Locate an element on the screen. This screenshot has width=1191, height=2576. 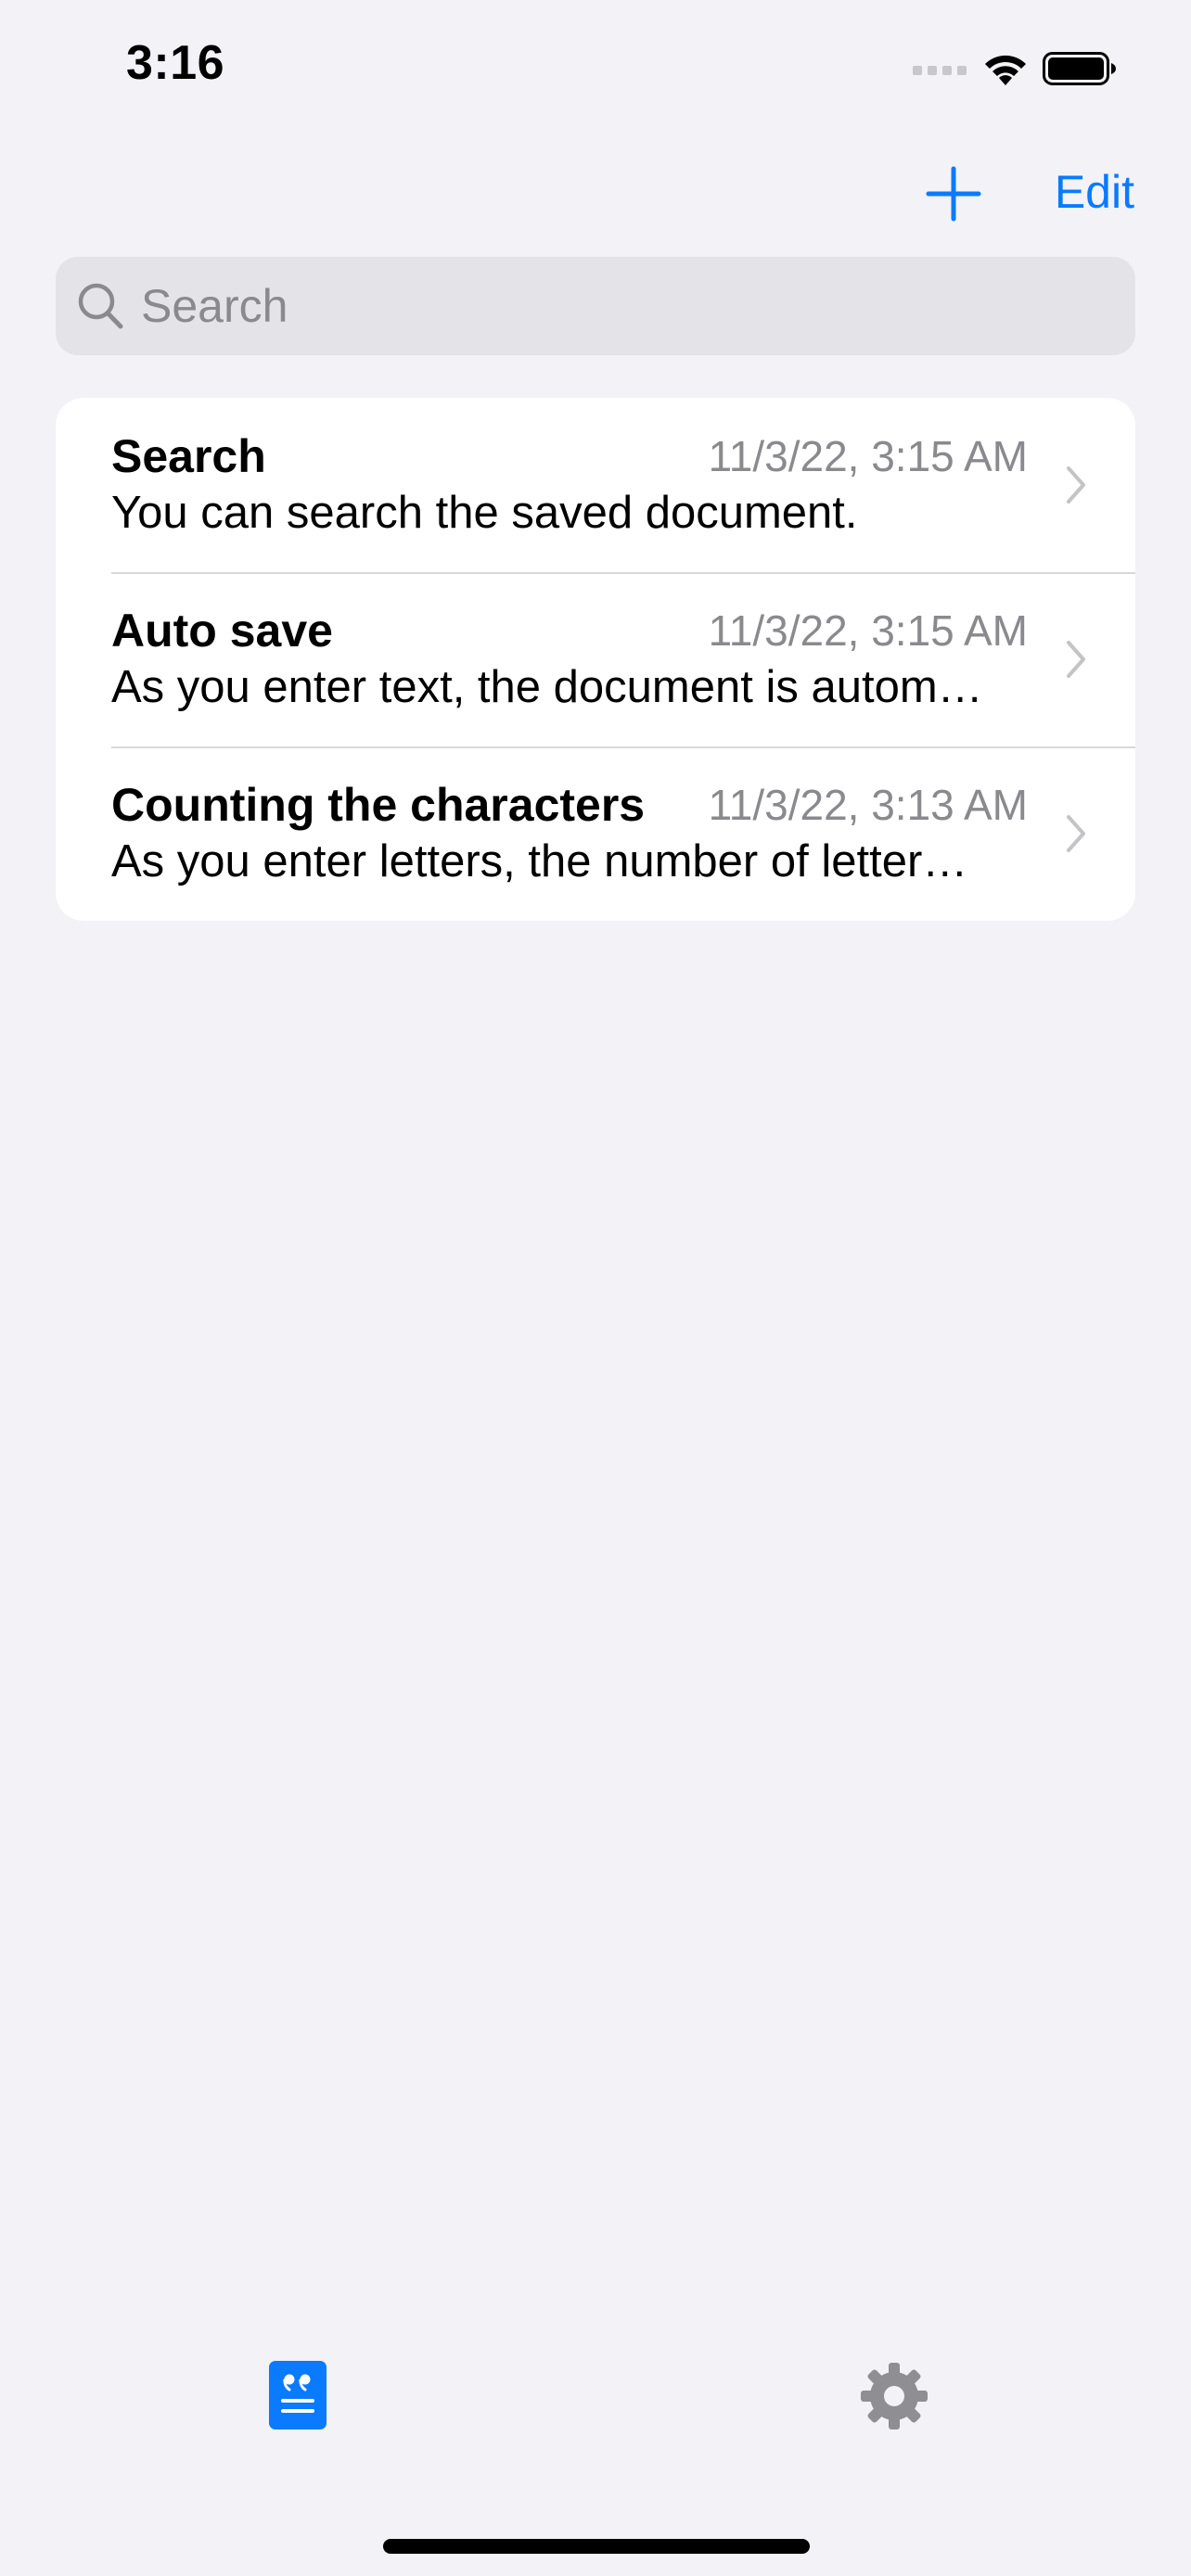
gear-icon is located at coordinates (894, 2396).